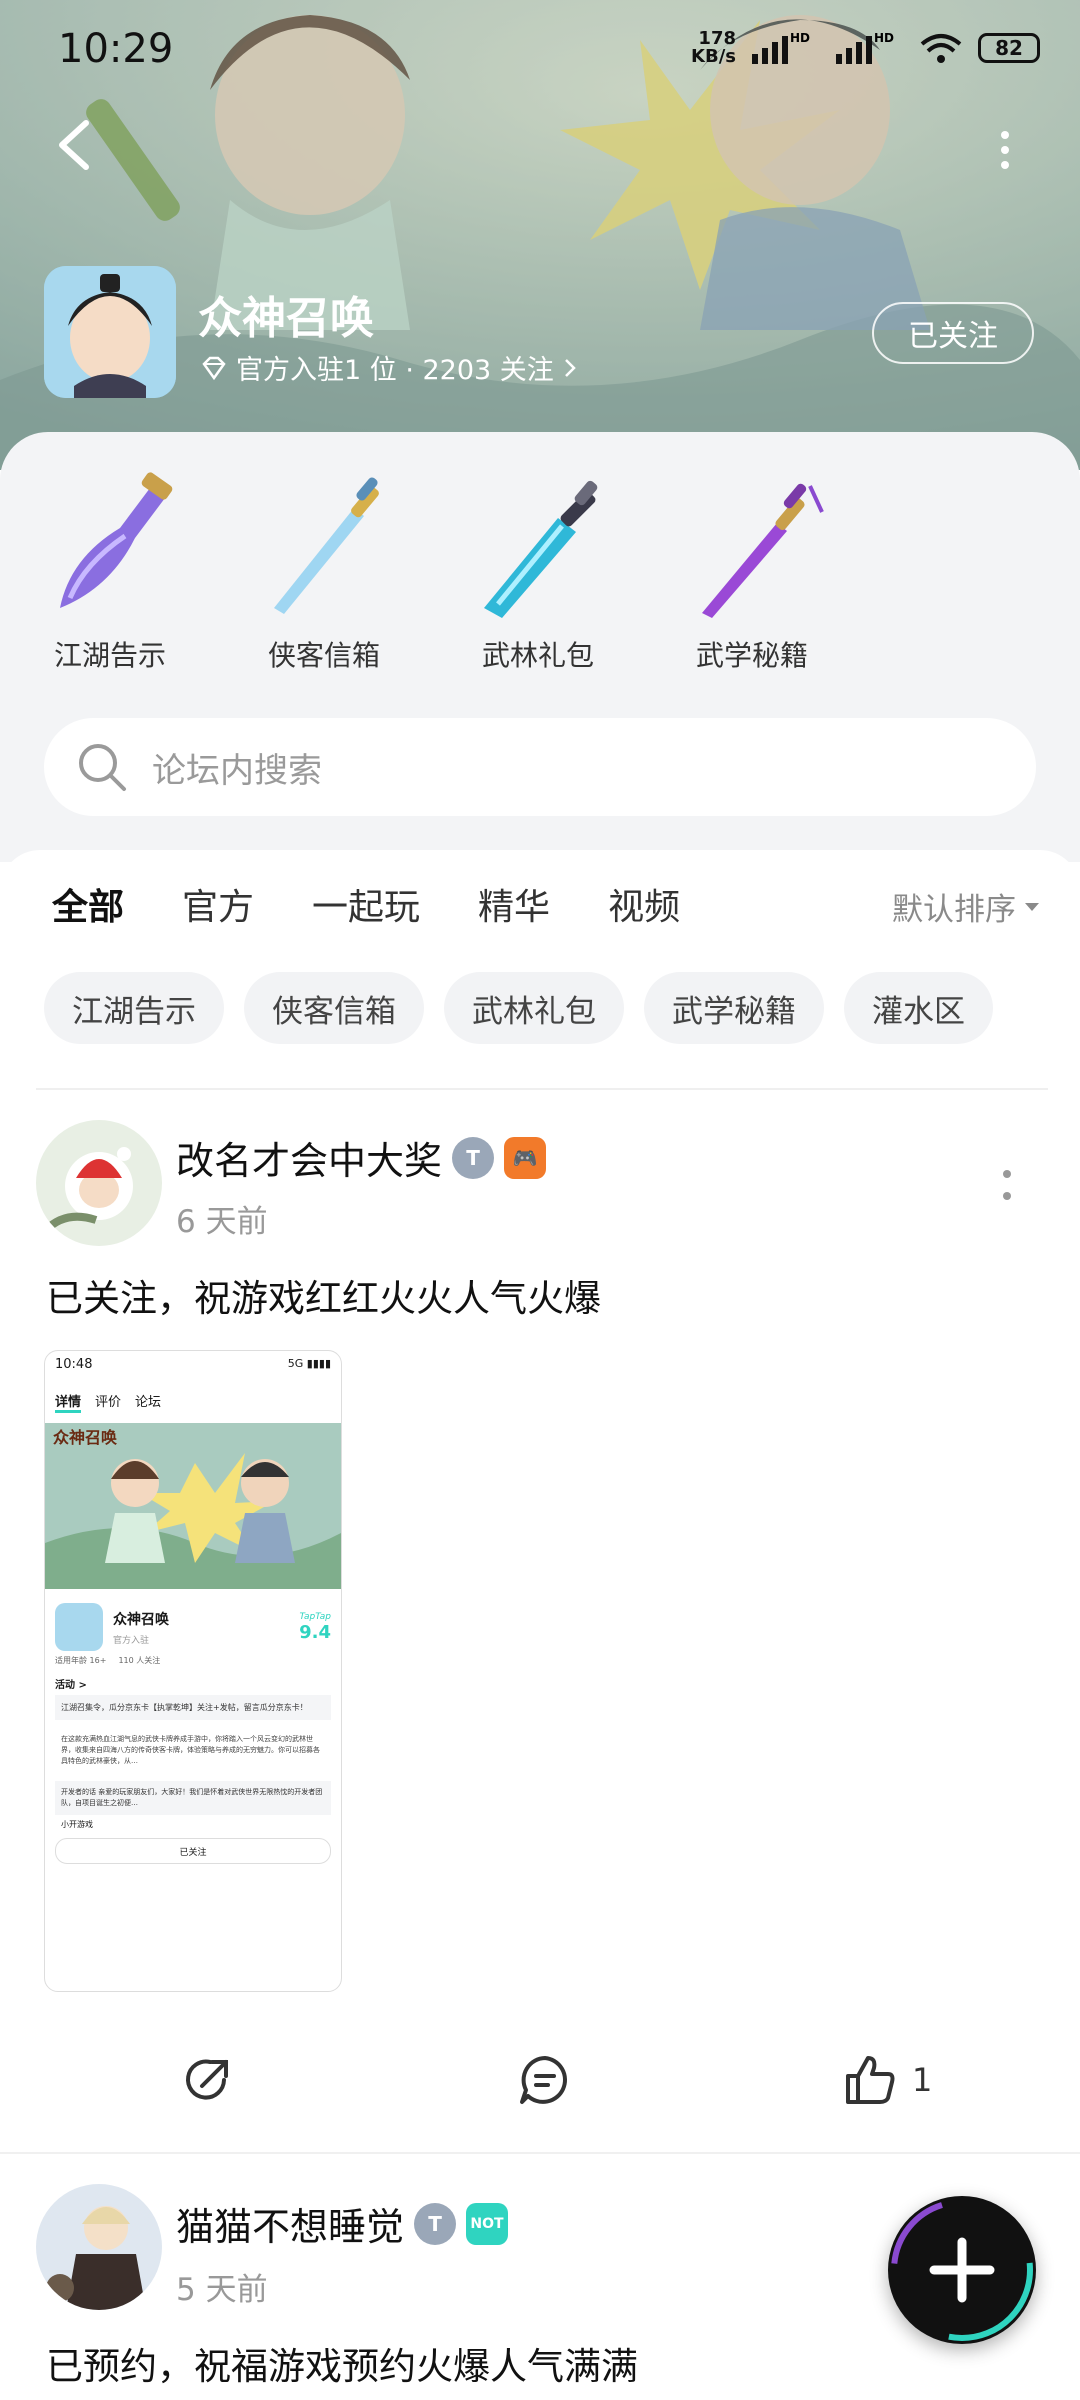 Image resolution: width=1080 pixels, height=2400 pixels. I want to click on tab-all: 全部, so click(88, 908).